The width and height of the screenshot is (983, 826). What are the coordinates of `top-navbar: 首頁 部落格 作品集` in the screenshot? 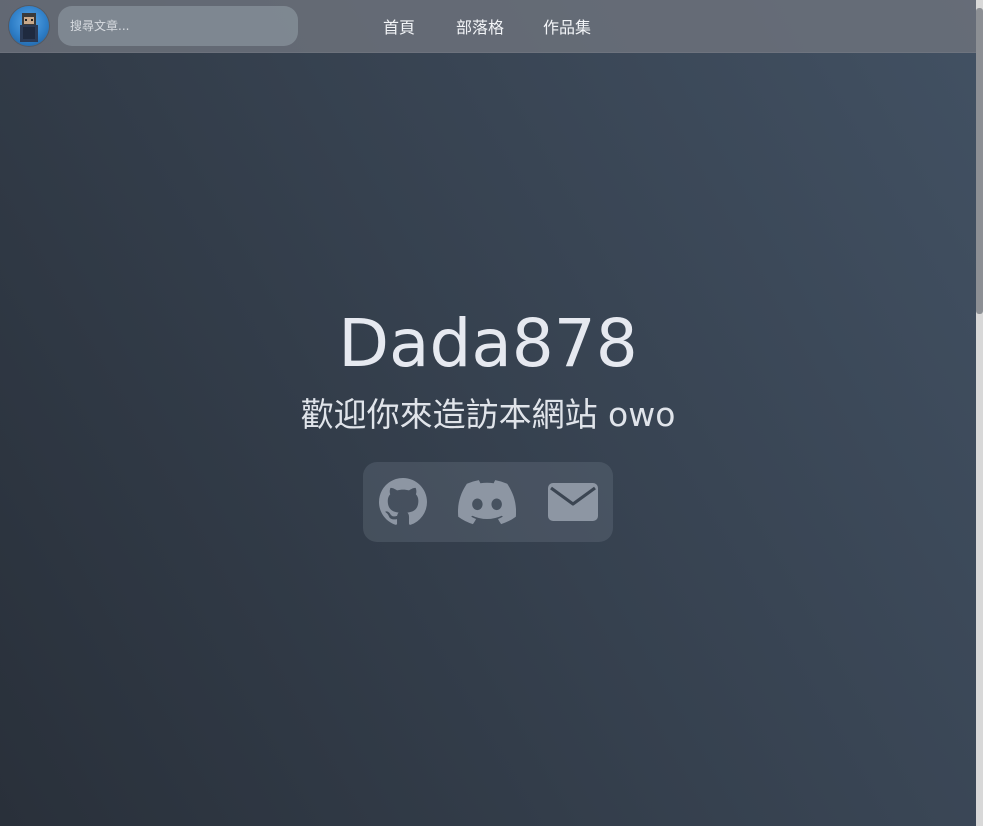 It's located at (488, 26).